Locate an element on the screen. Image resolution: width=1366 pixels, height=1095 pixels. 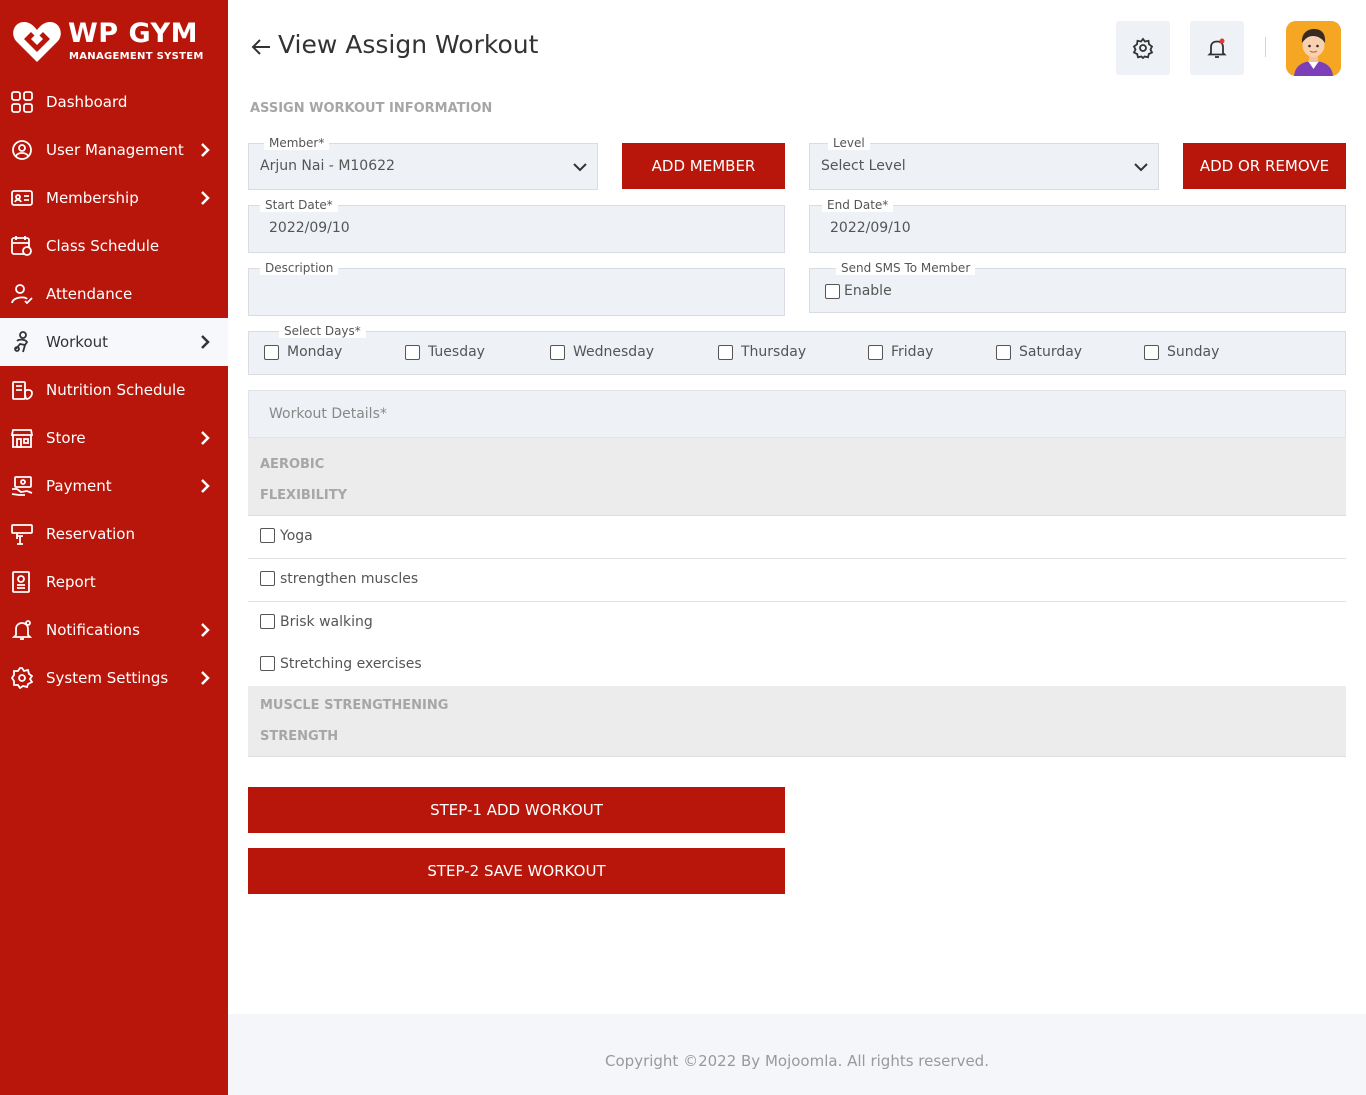
user-avatar-icon is located at coordinates (1313, 48).